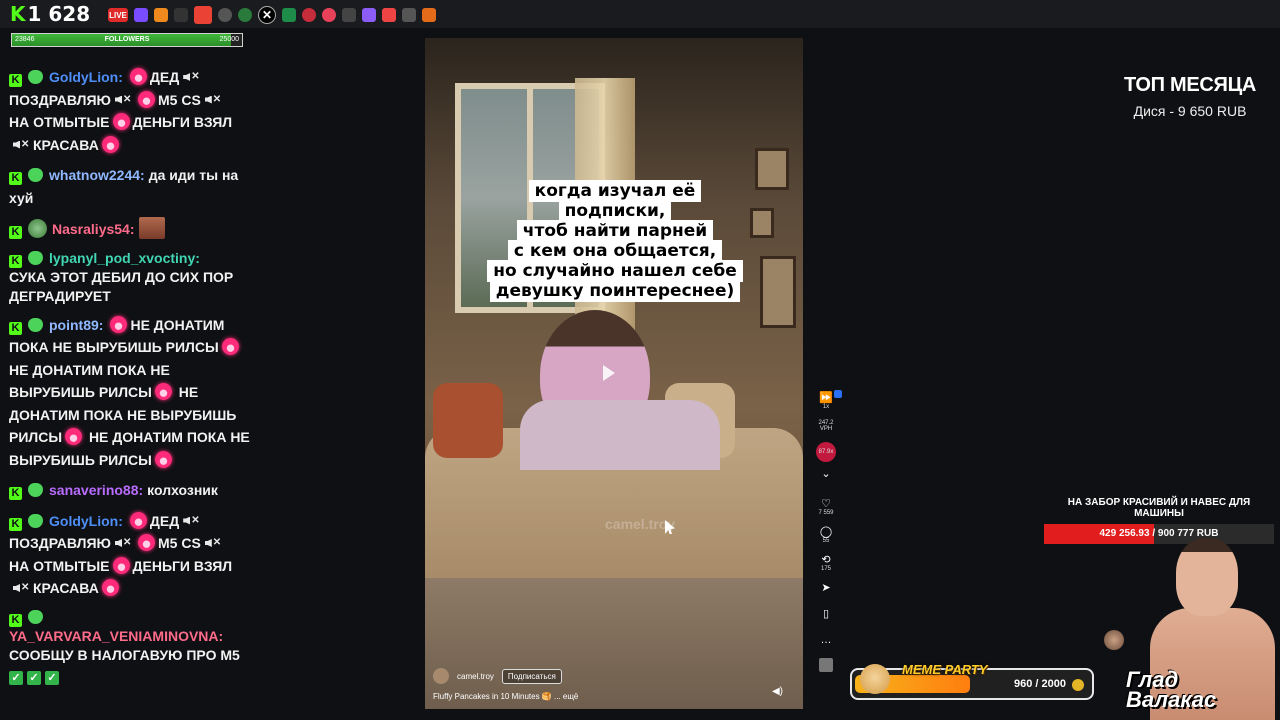 The width and height of the screenshot is (1280, 720). Describe the element at coordinates (777, 691) in the screenshot. I see `volume-icon: ◀)` at that location.